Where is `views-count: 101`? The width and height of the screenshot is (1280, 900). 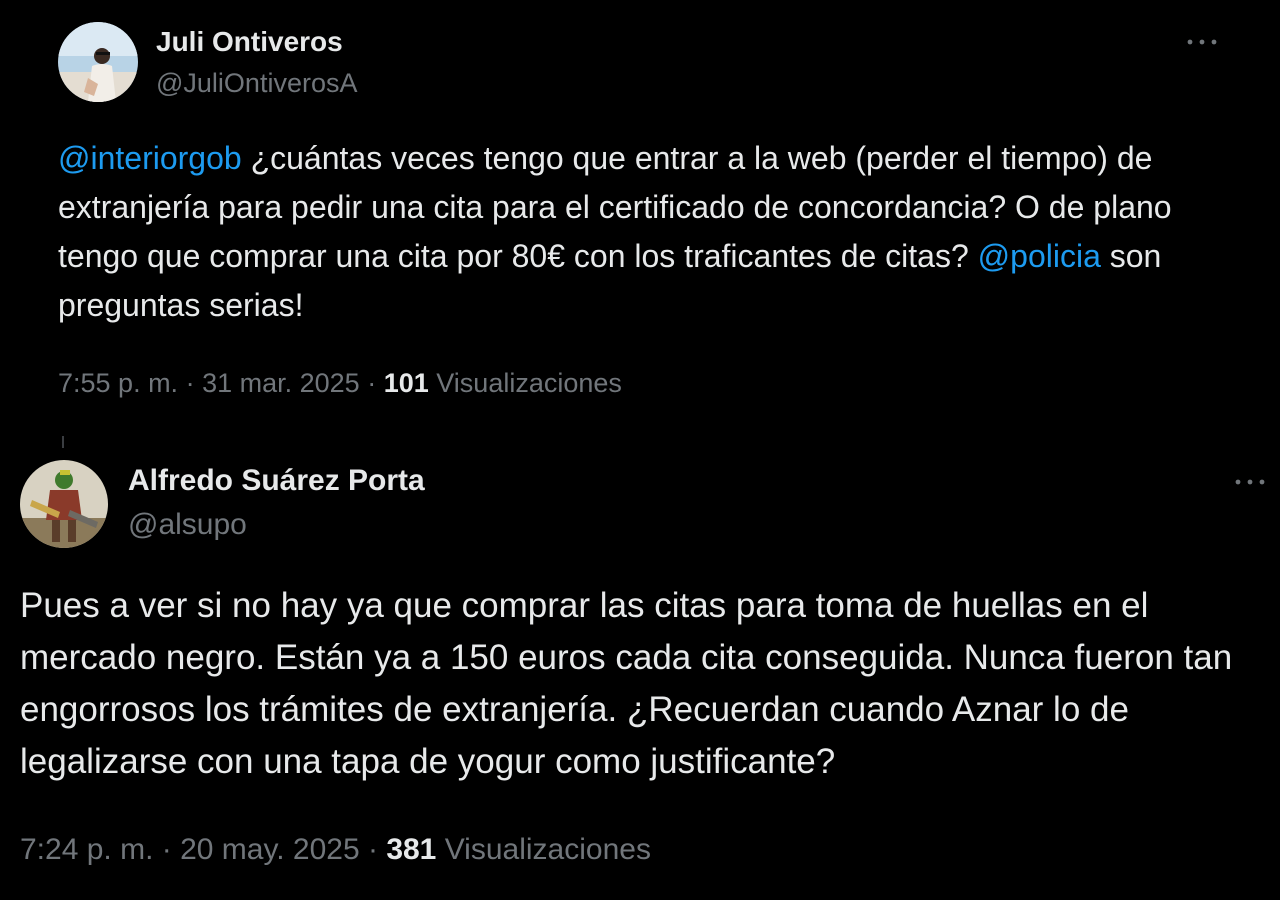
views-count: 101 is located at coordinates (406, 383).